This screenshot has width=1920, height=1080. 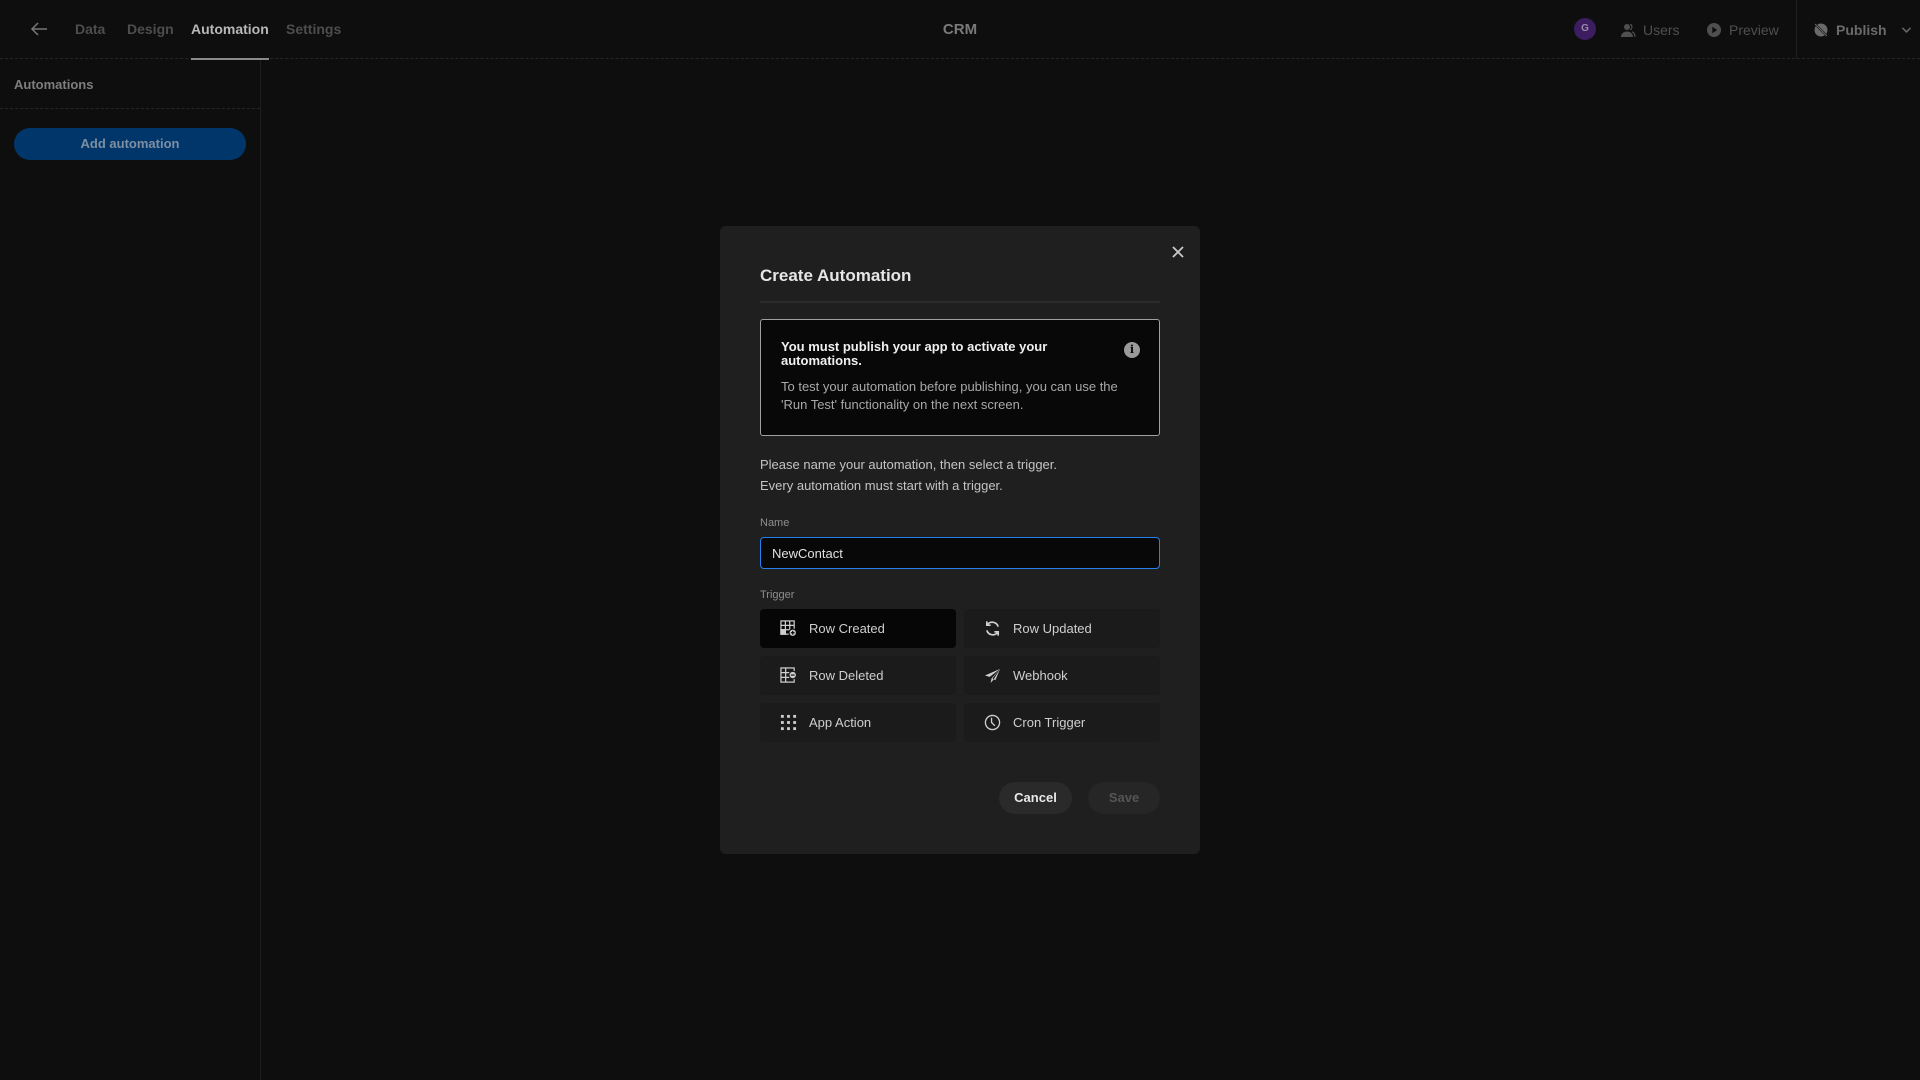 I want to click on user-group-icon, so click(x=1628, y=30).